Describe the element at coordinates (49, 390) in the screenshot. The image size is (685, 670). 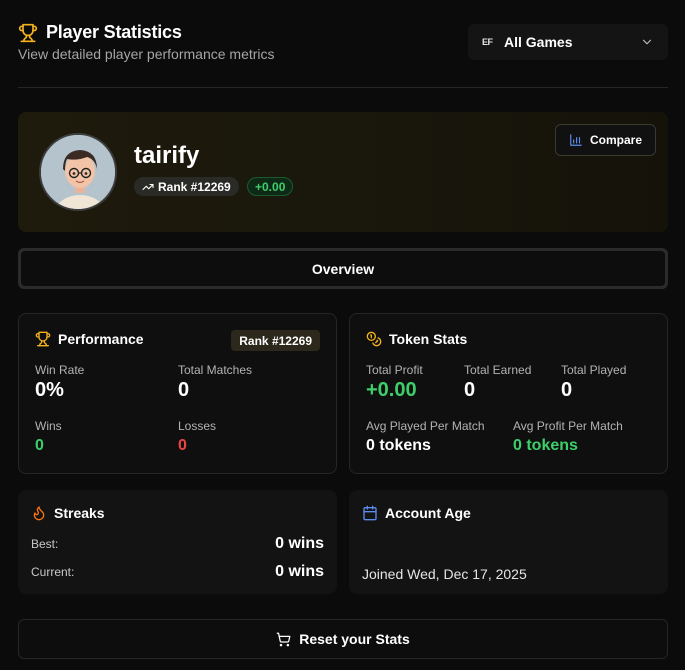
I see `win-rate-value: 0%` at that location.